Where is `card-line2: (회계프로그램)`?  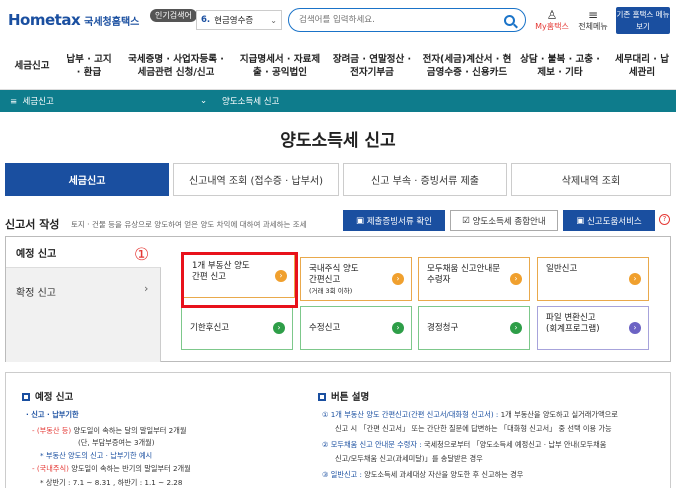 card-line2: (회계프로그램) is located at coordinates (573, 329).